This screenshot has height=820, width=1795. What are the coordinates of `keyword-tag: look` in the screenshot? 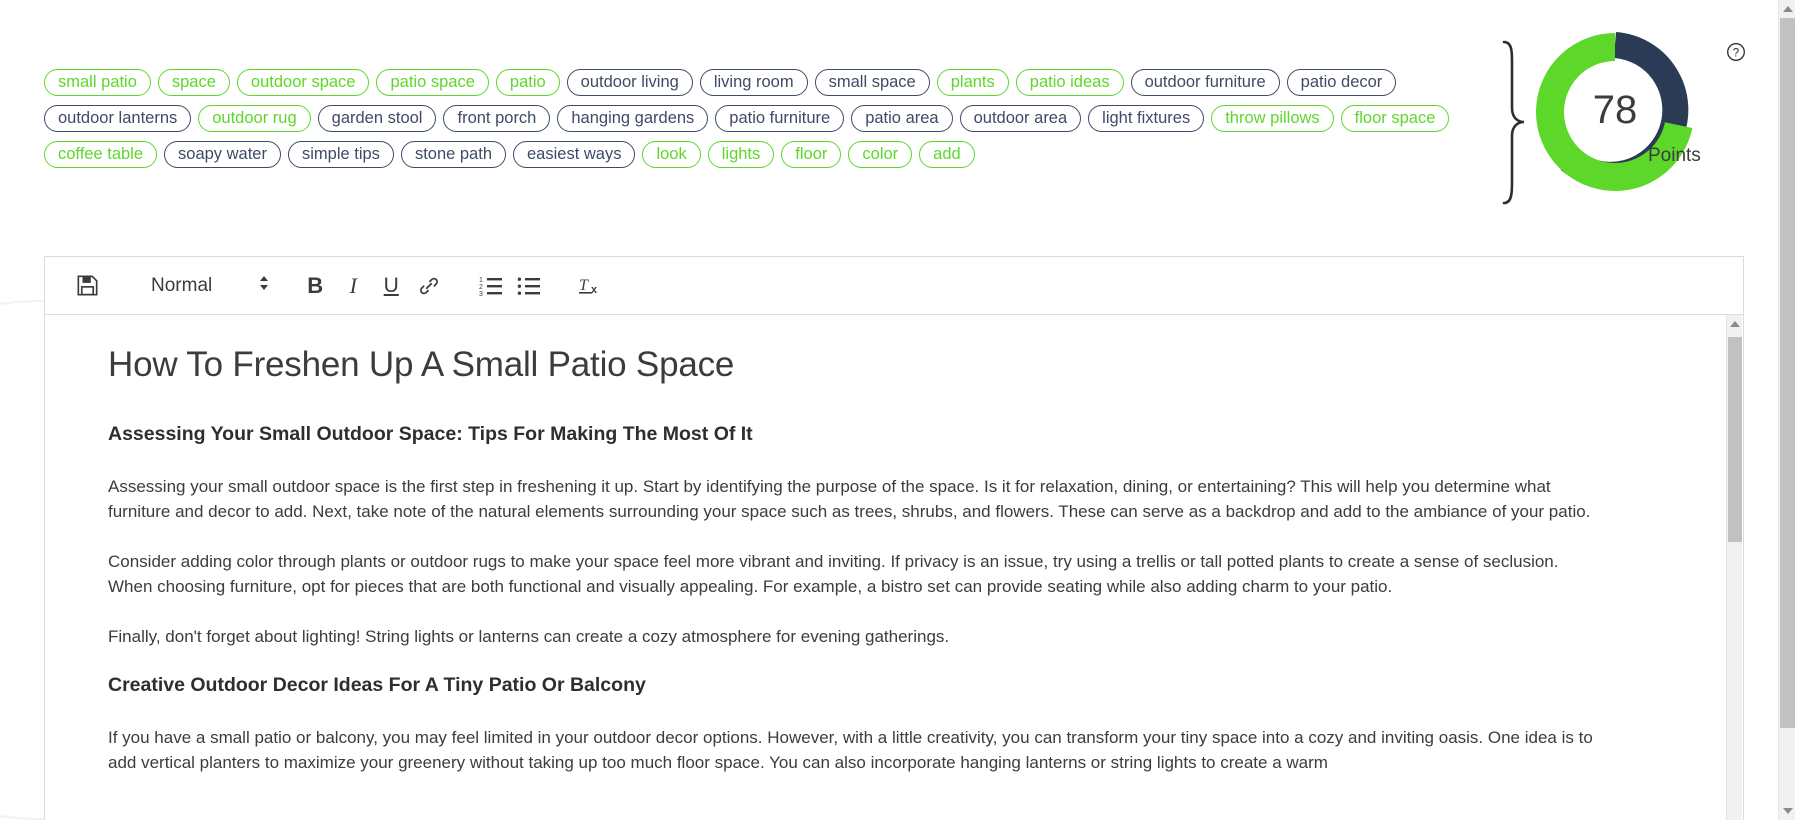 It's located at (671, 154).